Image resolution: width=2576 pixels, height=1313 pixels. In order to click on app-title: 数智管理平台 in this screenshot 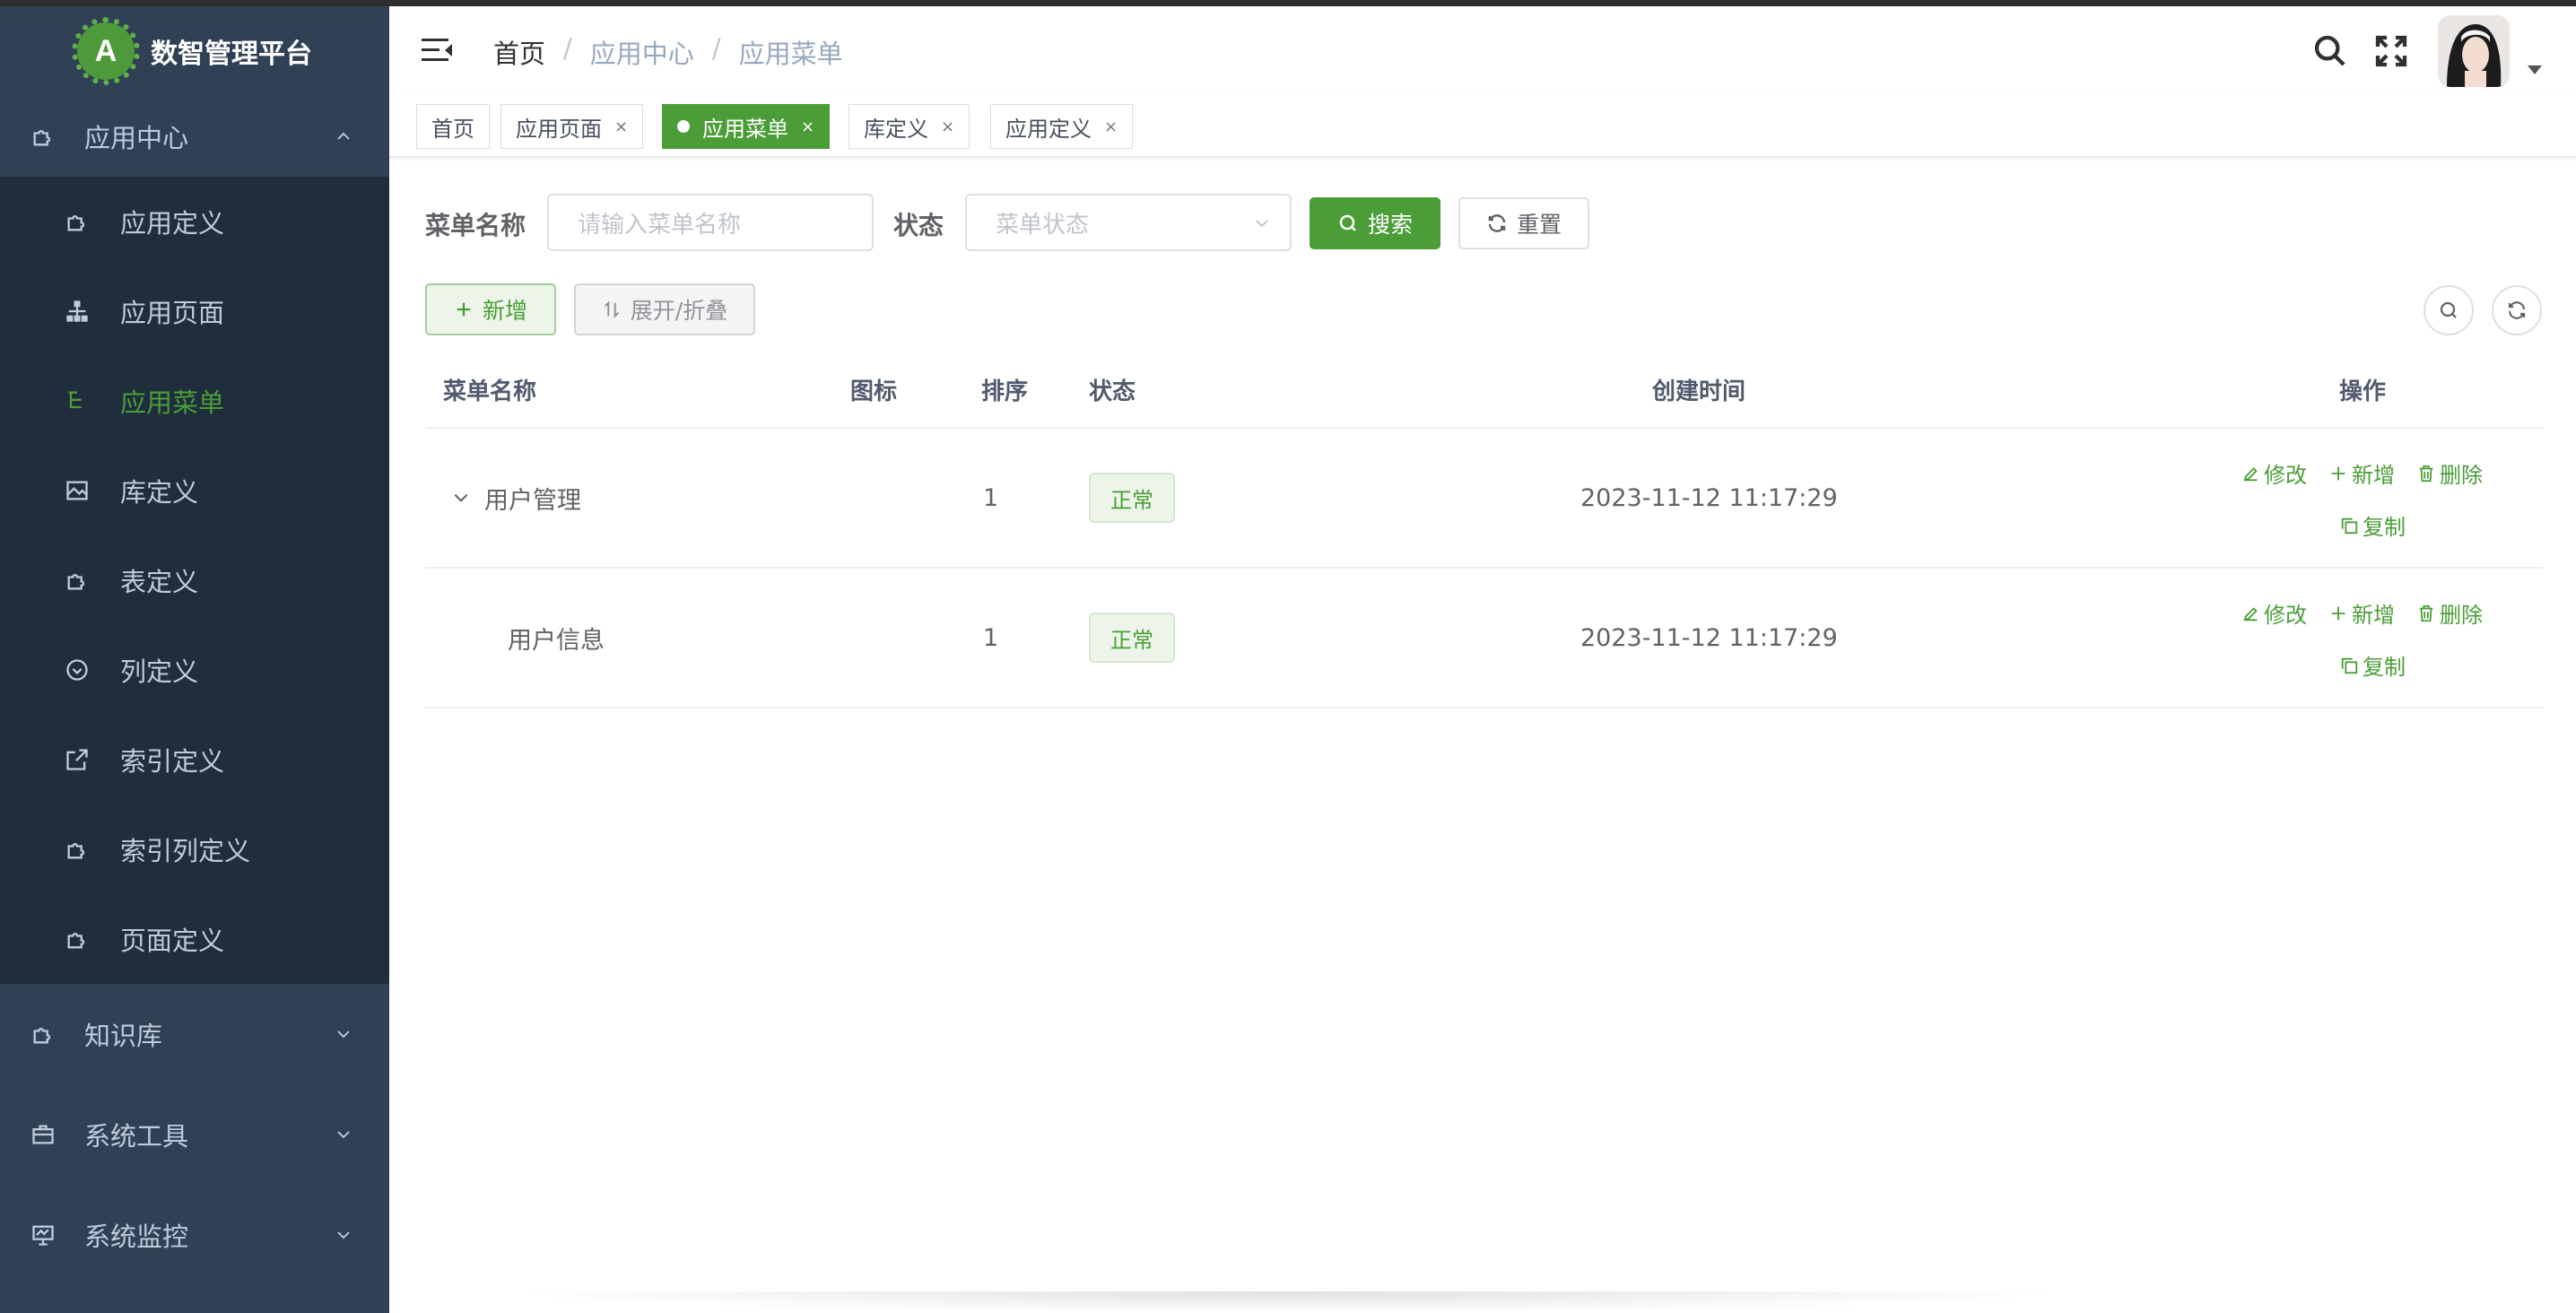, I will do `click(231, 54)`.